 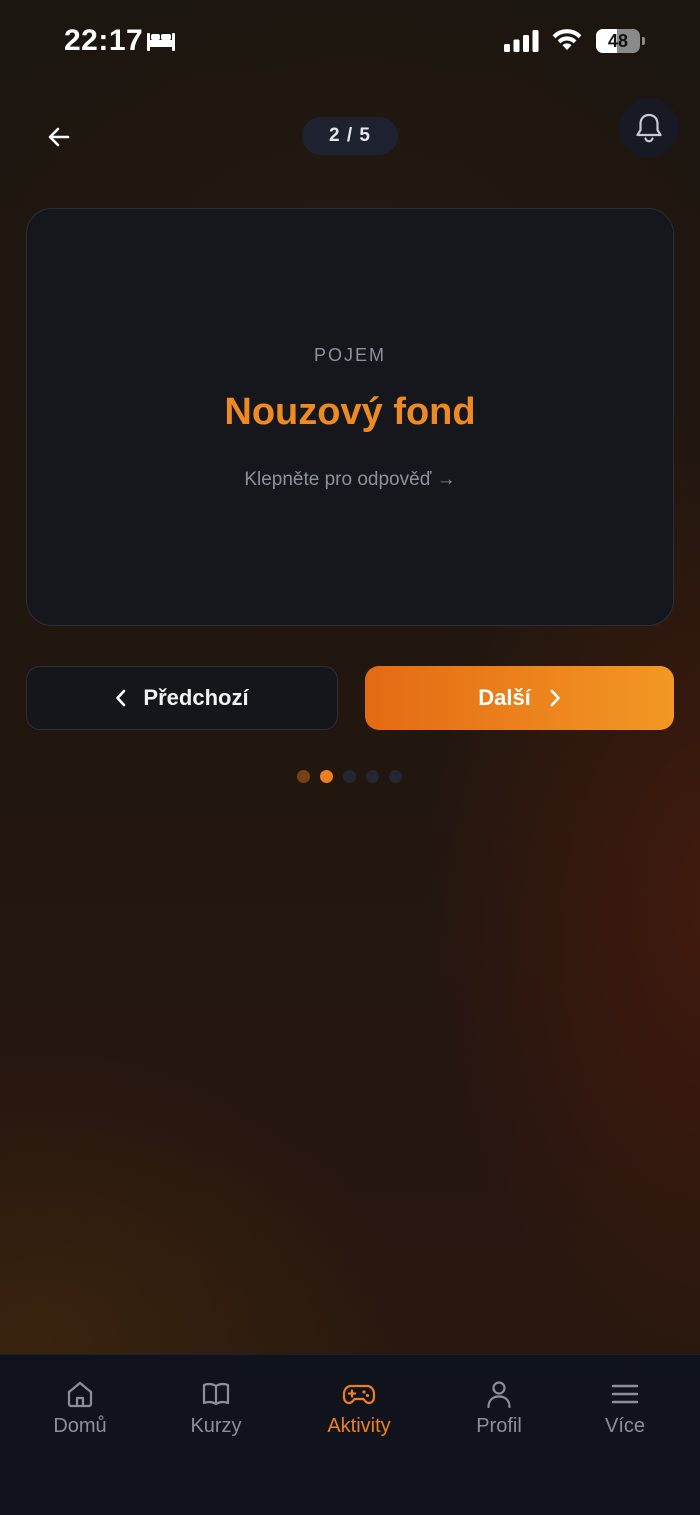 I want to click on chevron-right-icon, so click(x=555, y=698).